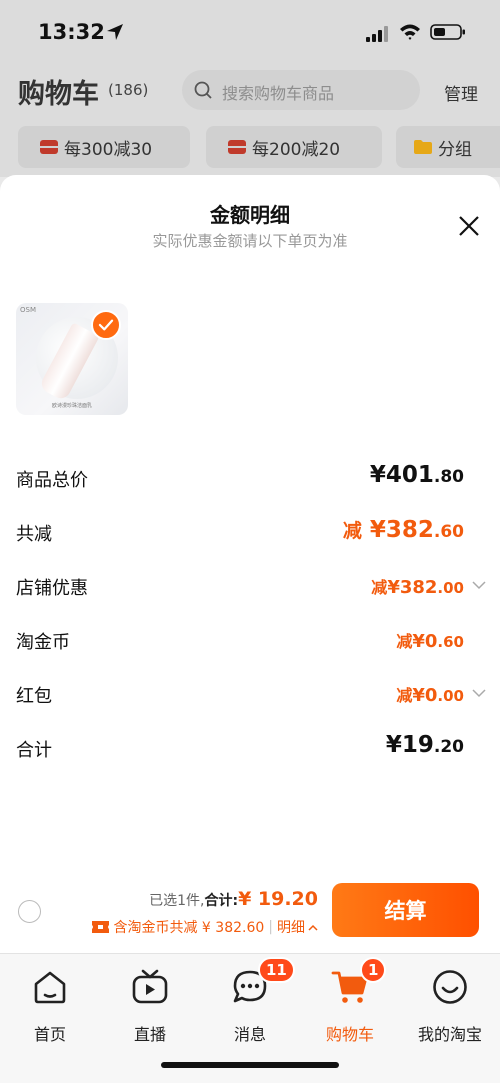  I want to click on promo-chip-300: 每300减30, so click(104, 147).